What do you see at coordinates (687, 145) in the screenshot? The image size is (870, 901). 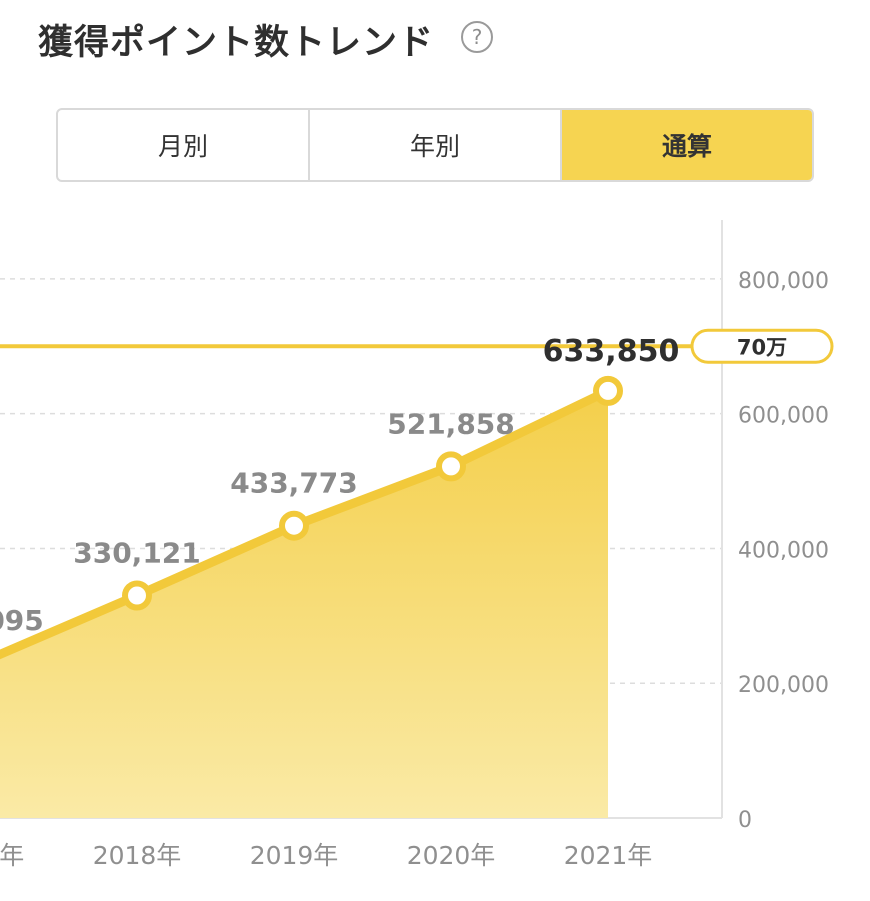 I see `tab-cumulative: 通算` at bounding box center [687, 145].